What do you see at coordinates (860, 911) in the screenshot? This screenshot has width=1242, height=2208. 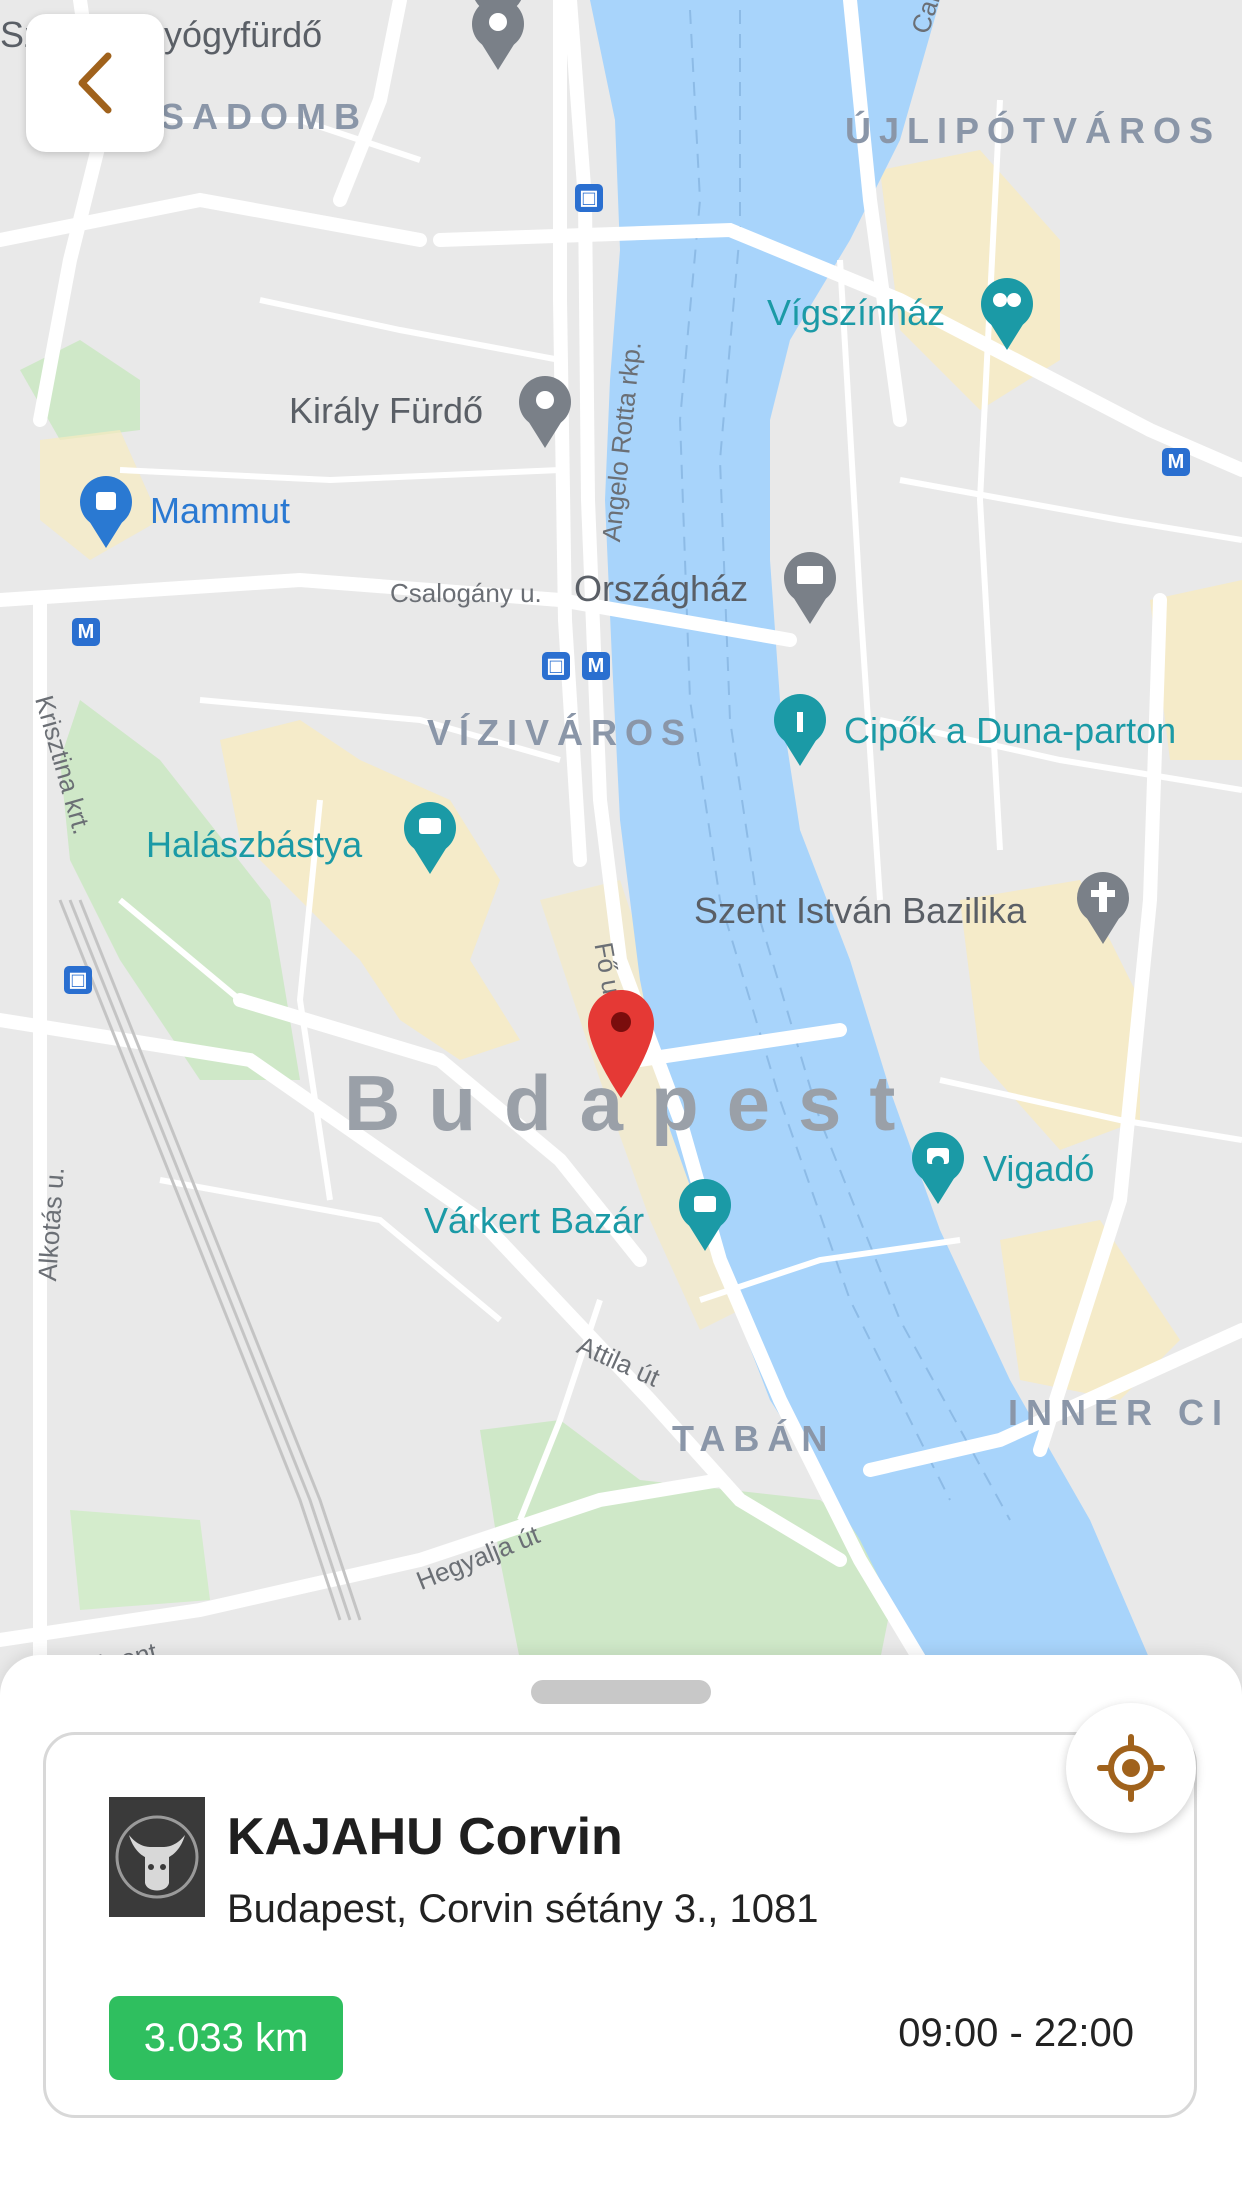 I see `poi-szent-istvan-label: Szent István Bazilika` at bounding box center [860, 911].